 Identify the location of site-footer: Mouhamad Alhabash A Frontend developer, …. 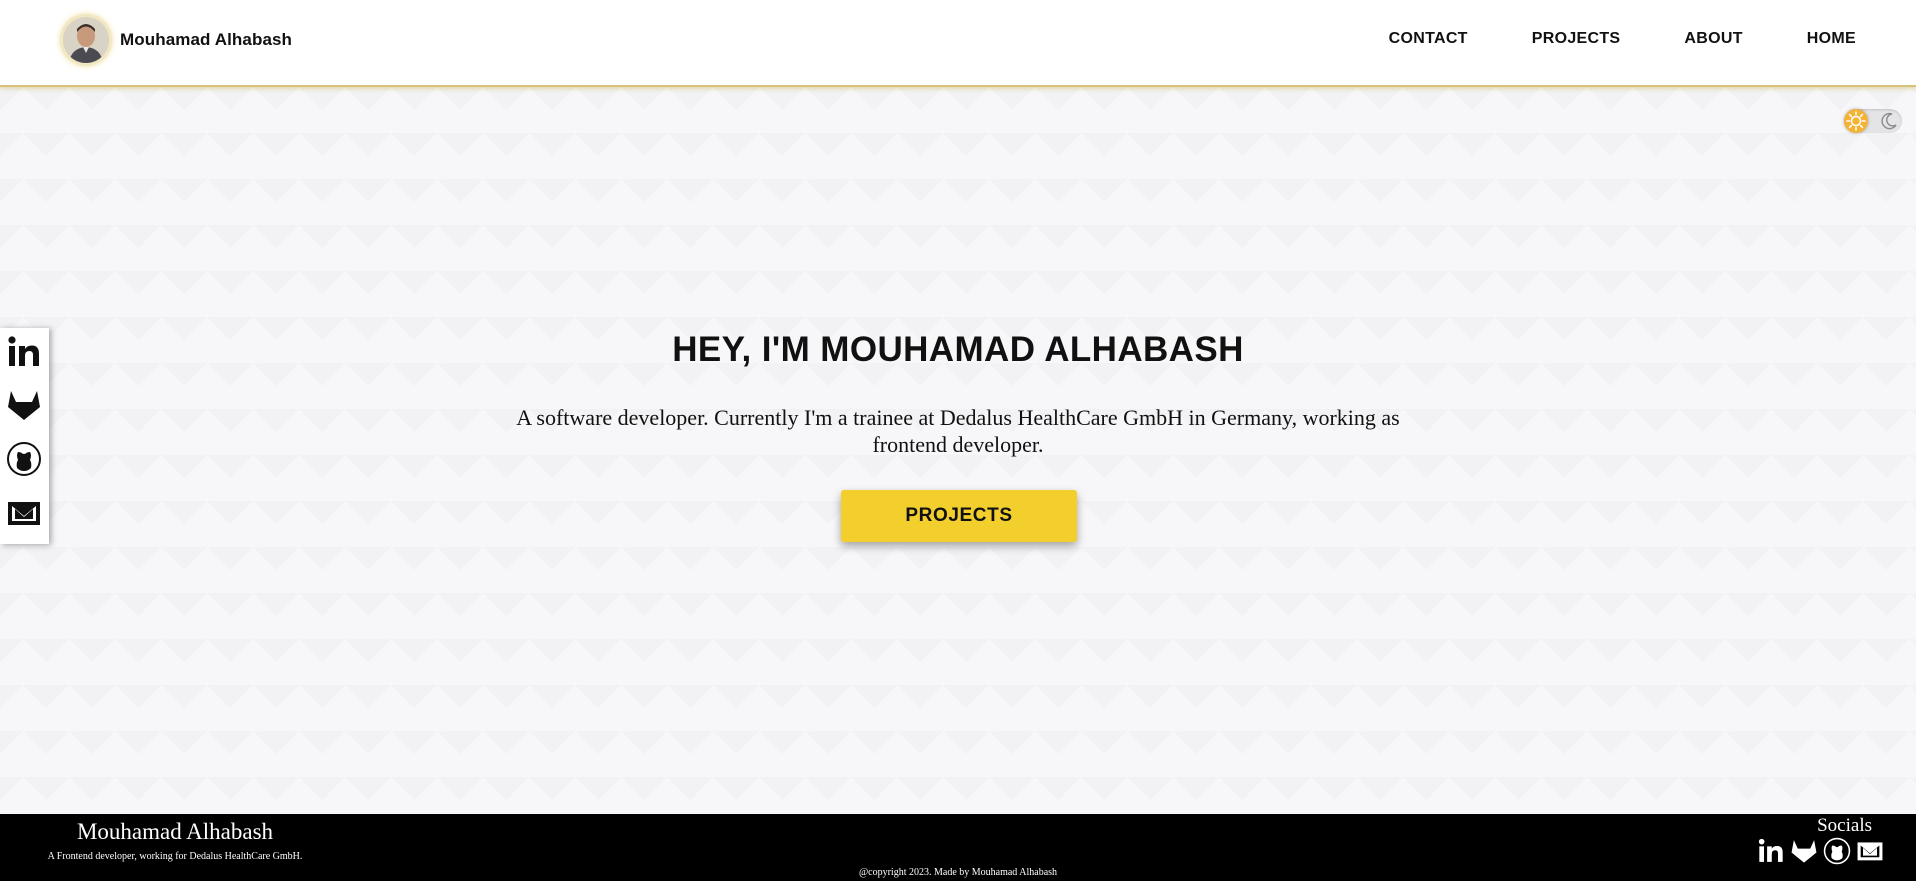
(958, 847).